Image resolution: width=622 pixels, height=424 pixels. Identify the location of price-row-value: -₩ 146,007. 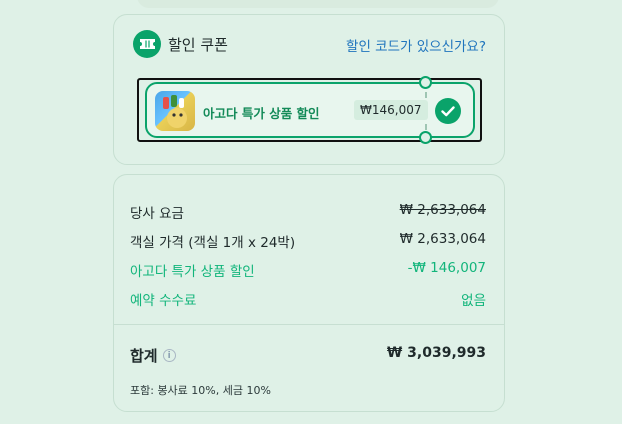
(446, 268).